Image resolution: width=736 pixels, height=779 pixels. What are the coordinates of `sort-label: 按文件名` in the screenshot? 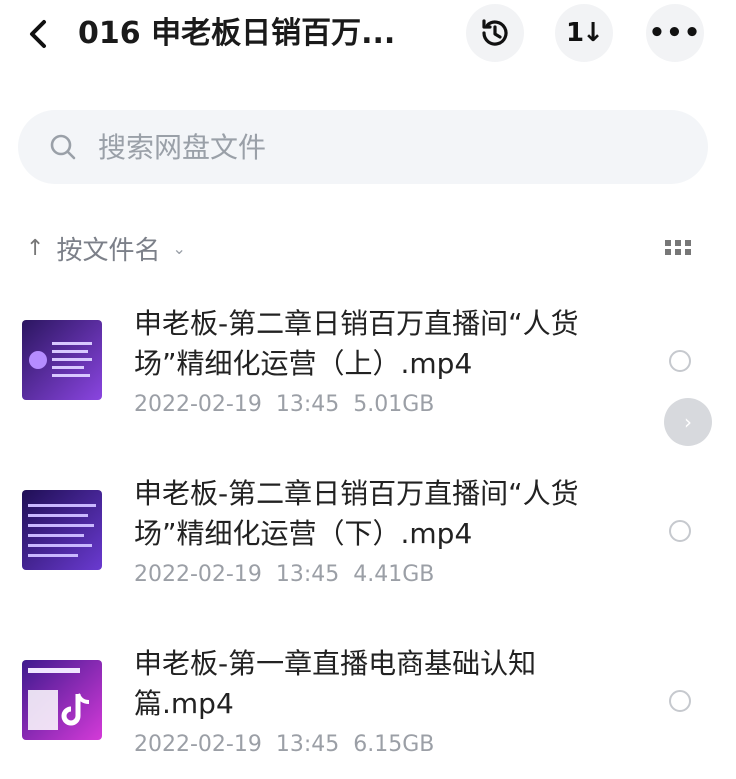 It's located at (108, 250).